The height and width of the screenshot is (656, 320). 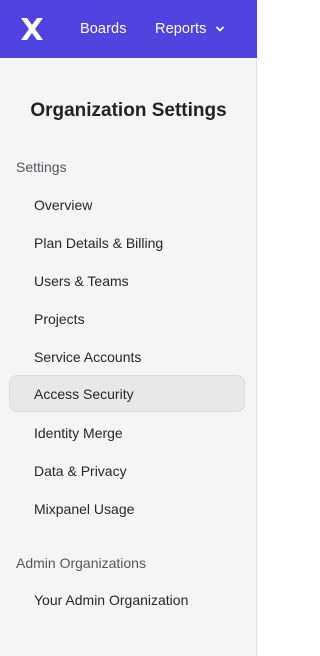 What do you see at coordinates (111, 599) in the screenshot?
I see `sidebar-item-label: Your Admin Organization` at bounding box center [111, 599].